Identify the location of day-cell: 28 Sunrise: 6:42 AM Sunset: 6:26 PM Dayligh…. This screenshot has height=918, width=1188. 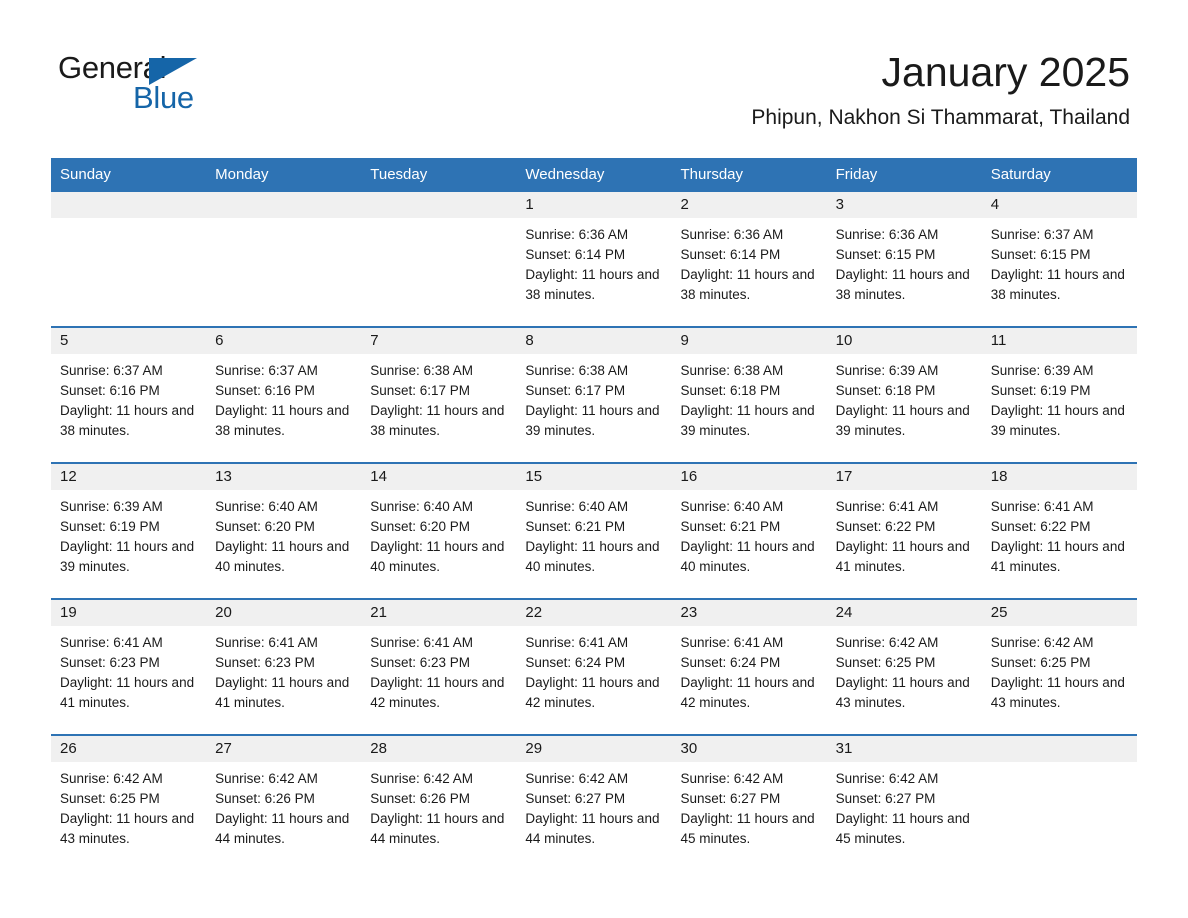
(439, 803).